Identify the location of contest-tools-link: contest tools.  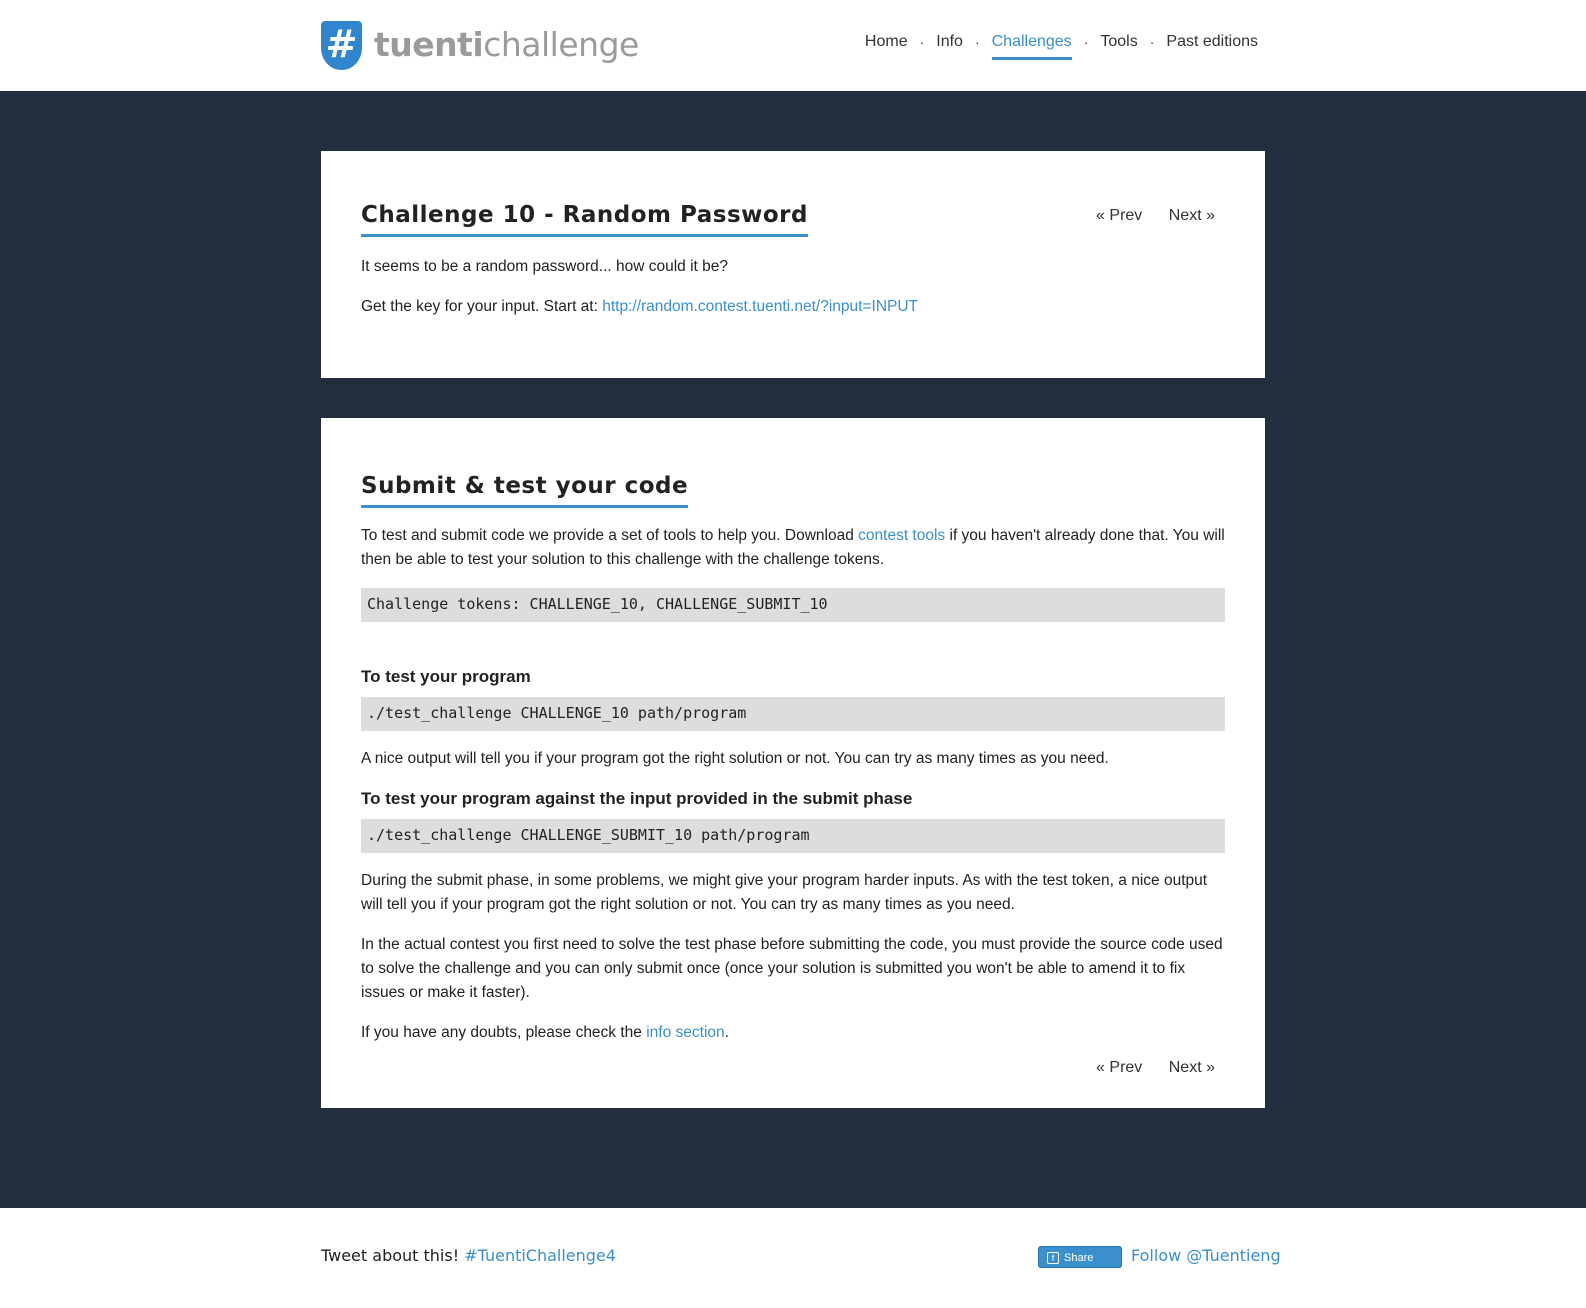
(901, 535).